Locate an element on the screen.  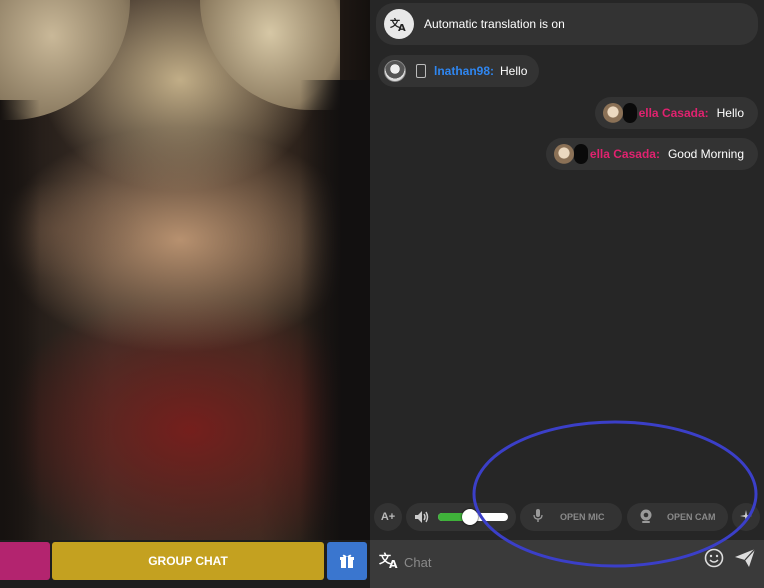
translate-toggle-icon: 文 A is located at coordinates (390, 561).